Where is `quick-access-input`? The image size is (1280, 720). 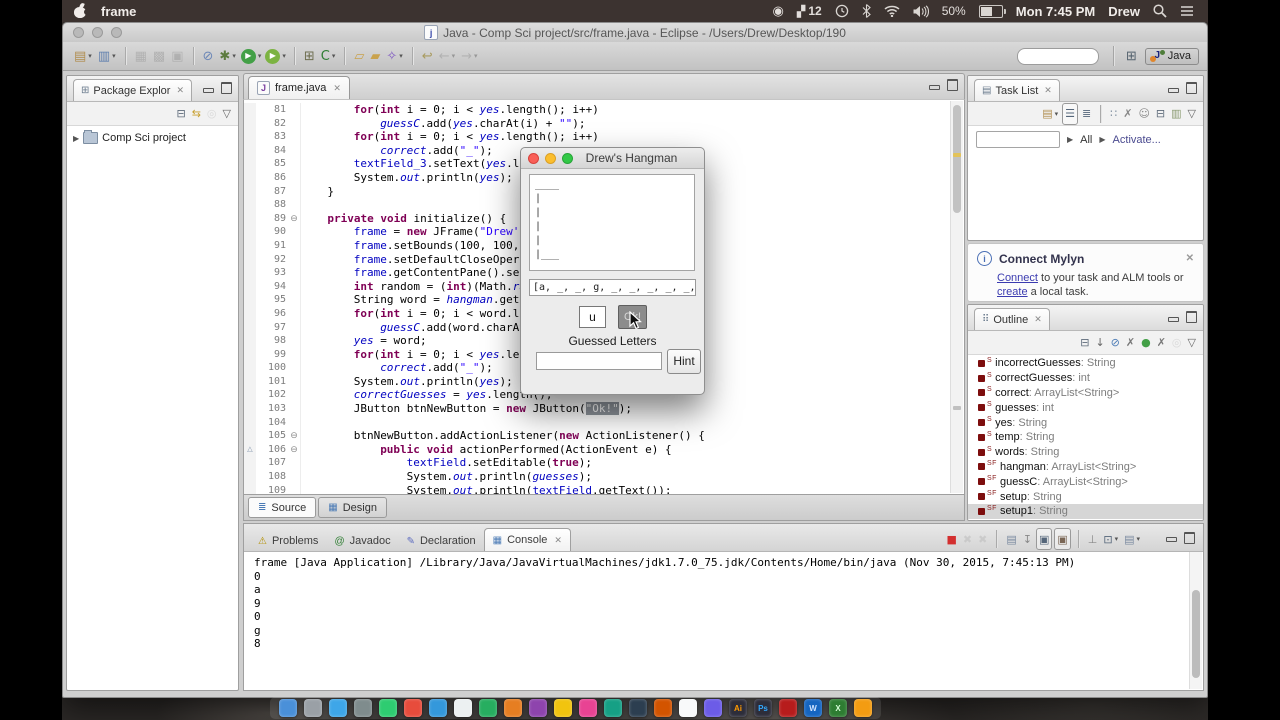 quick-access-input is located at coordinates (1057, 56).